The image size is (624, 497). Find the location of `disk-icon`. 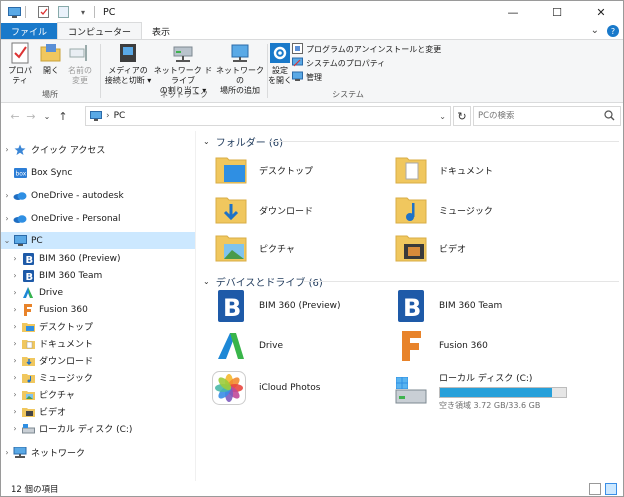

disk-icon is located at coordinates (411, 391).